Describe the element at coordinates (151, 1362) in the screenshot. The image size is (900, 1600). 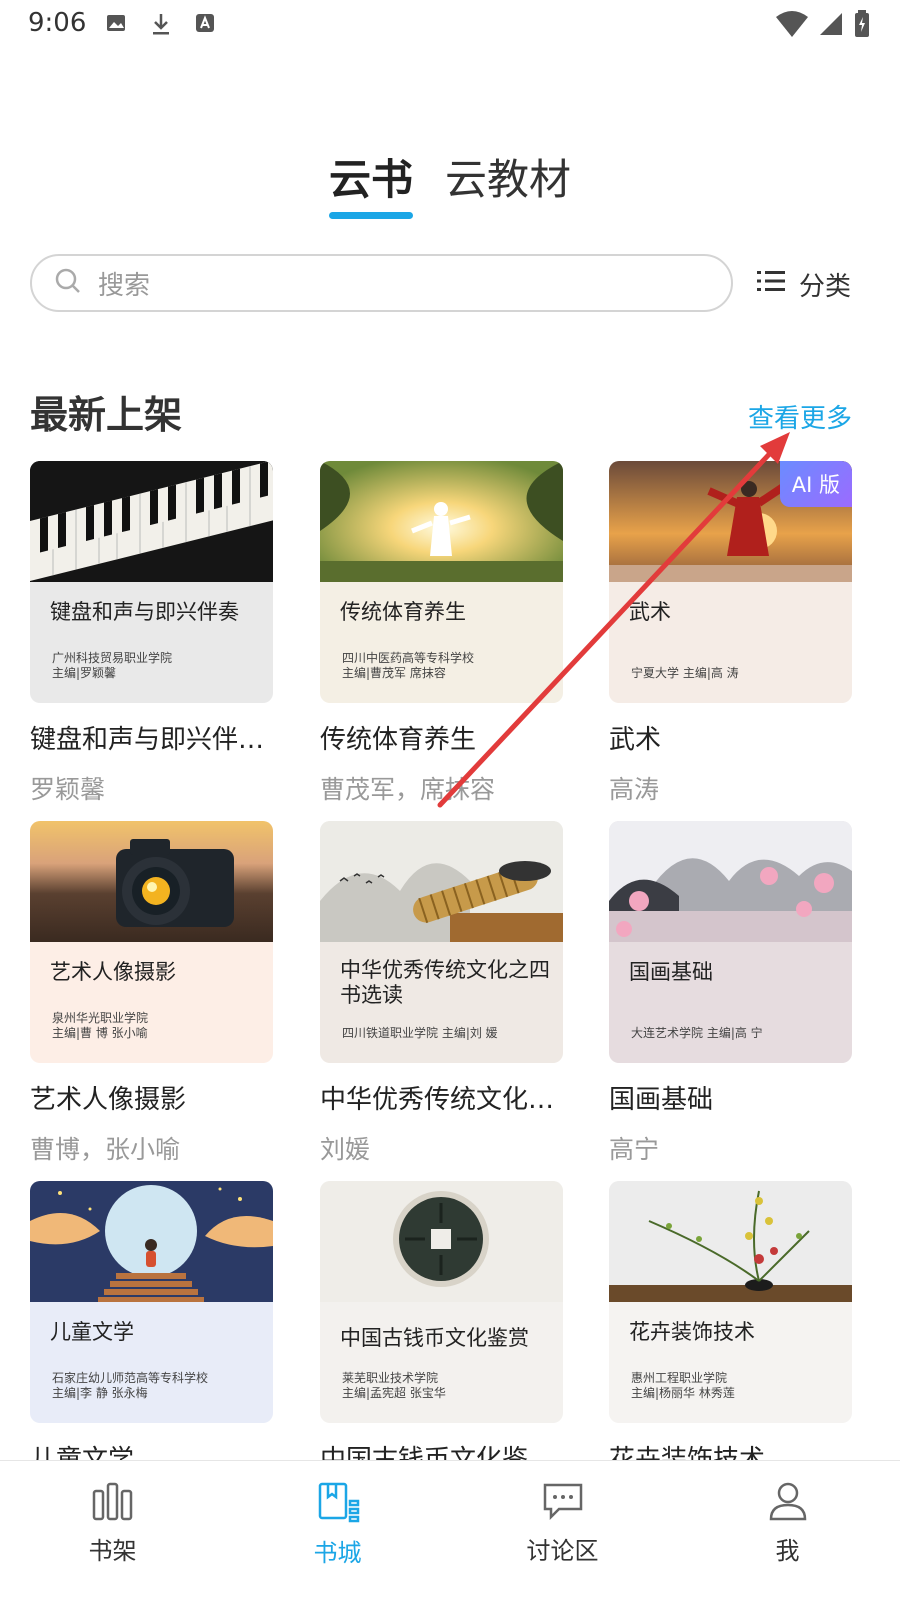
I see `cover-body: 儿童文学 石家庄幼儿师范高等专科学校 主编|李 静 张永梅` at that location.